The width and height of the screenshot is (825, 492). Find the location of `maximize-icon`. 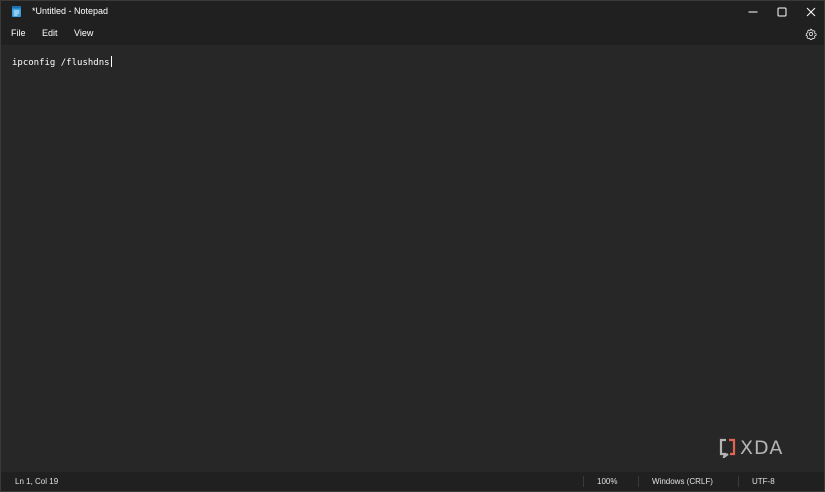

maximize-icon is located at coordinates (782, 12).